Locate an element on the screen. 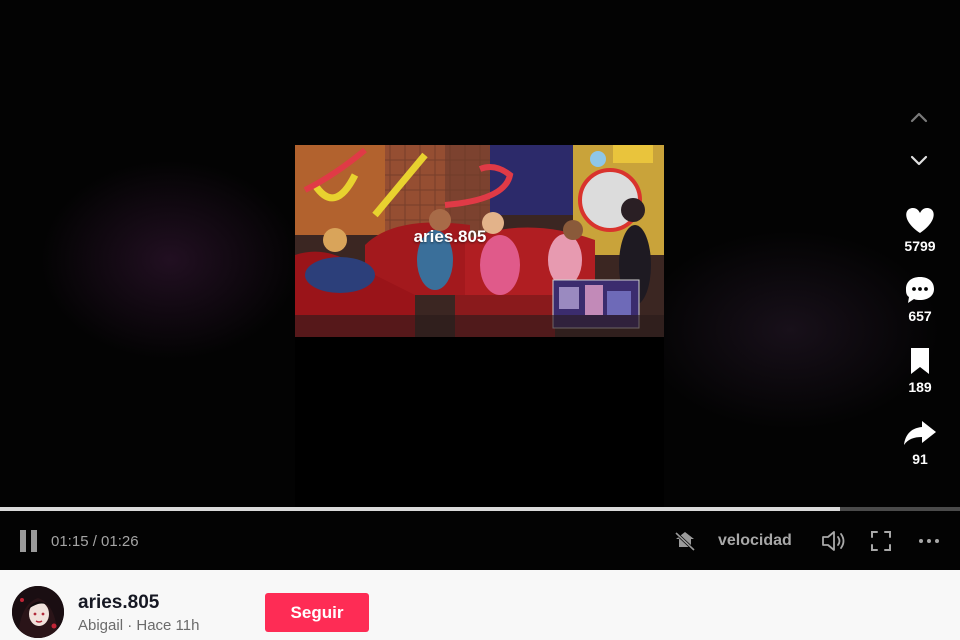  follow-button: Seguir is located at coordinates (317, 612).